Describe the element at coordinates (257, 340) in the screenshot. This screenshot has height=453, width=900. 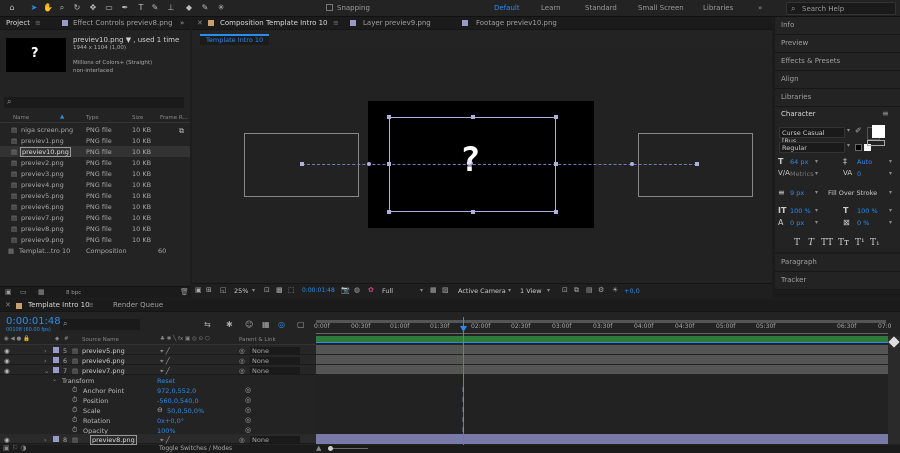
I see `col-parent-link: Parent & Link` at that location.